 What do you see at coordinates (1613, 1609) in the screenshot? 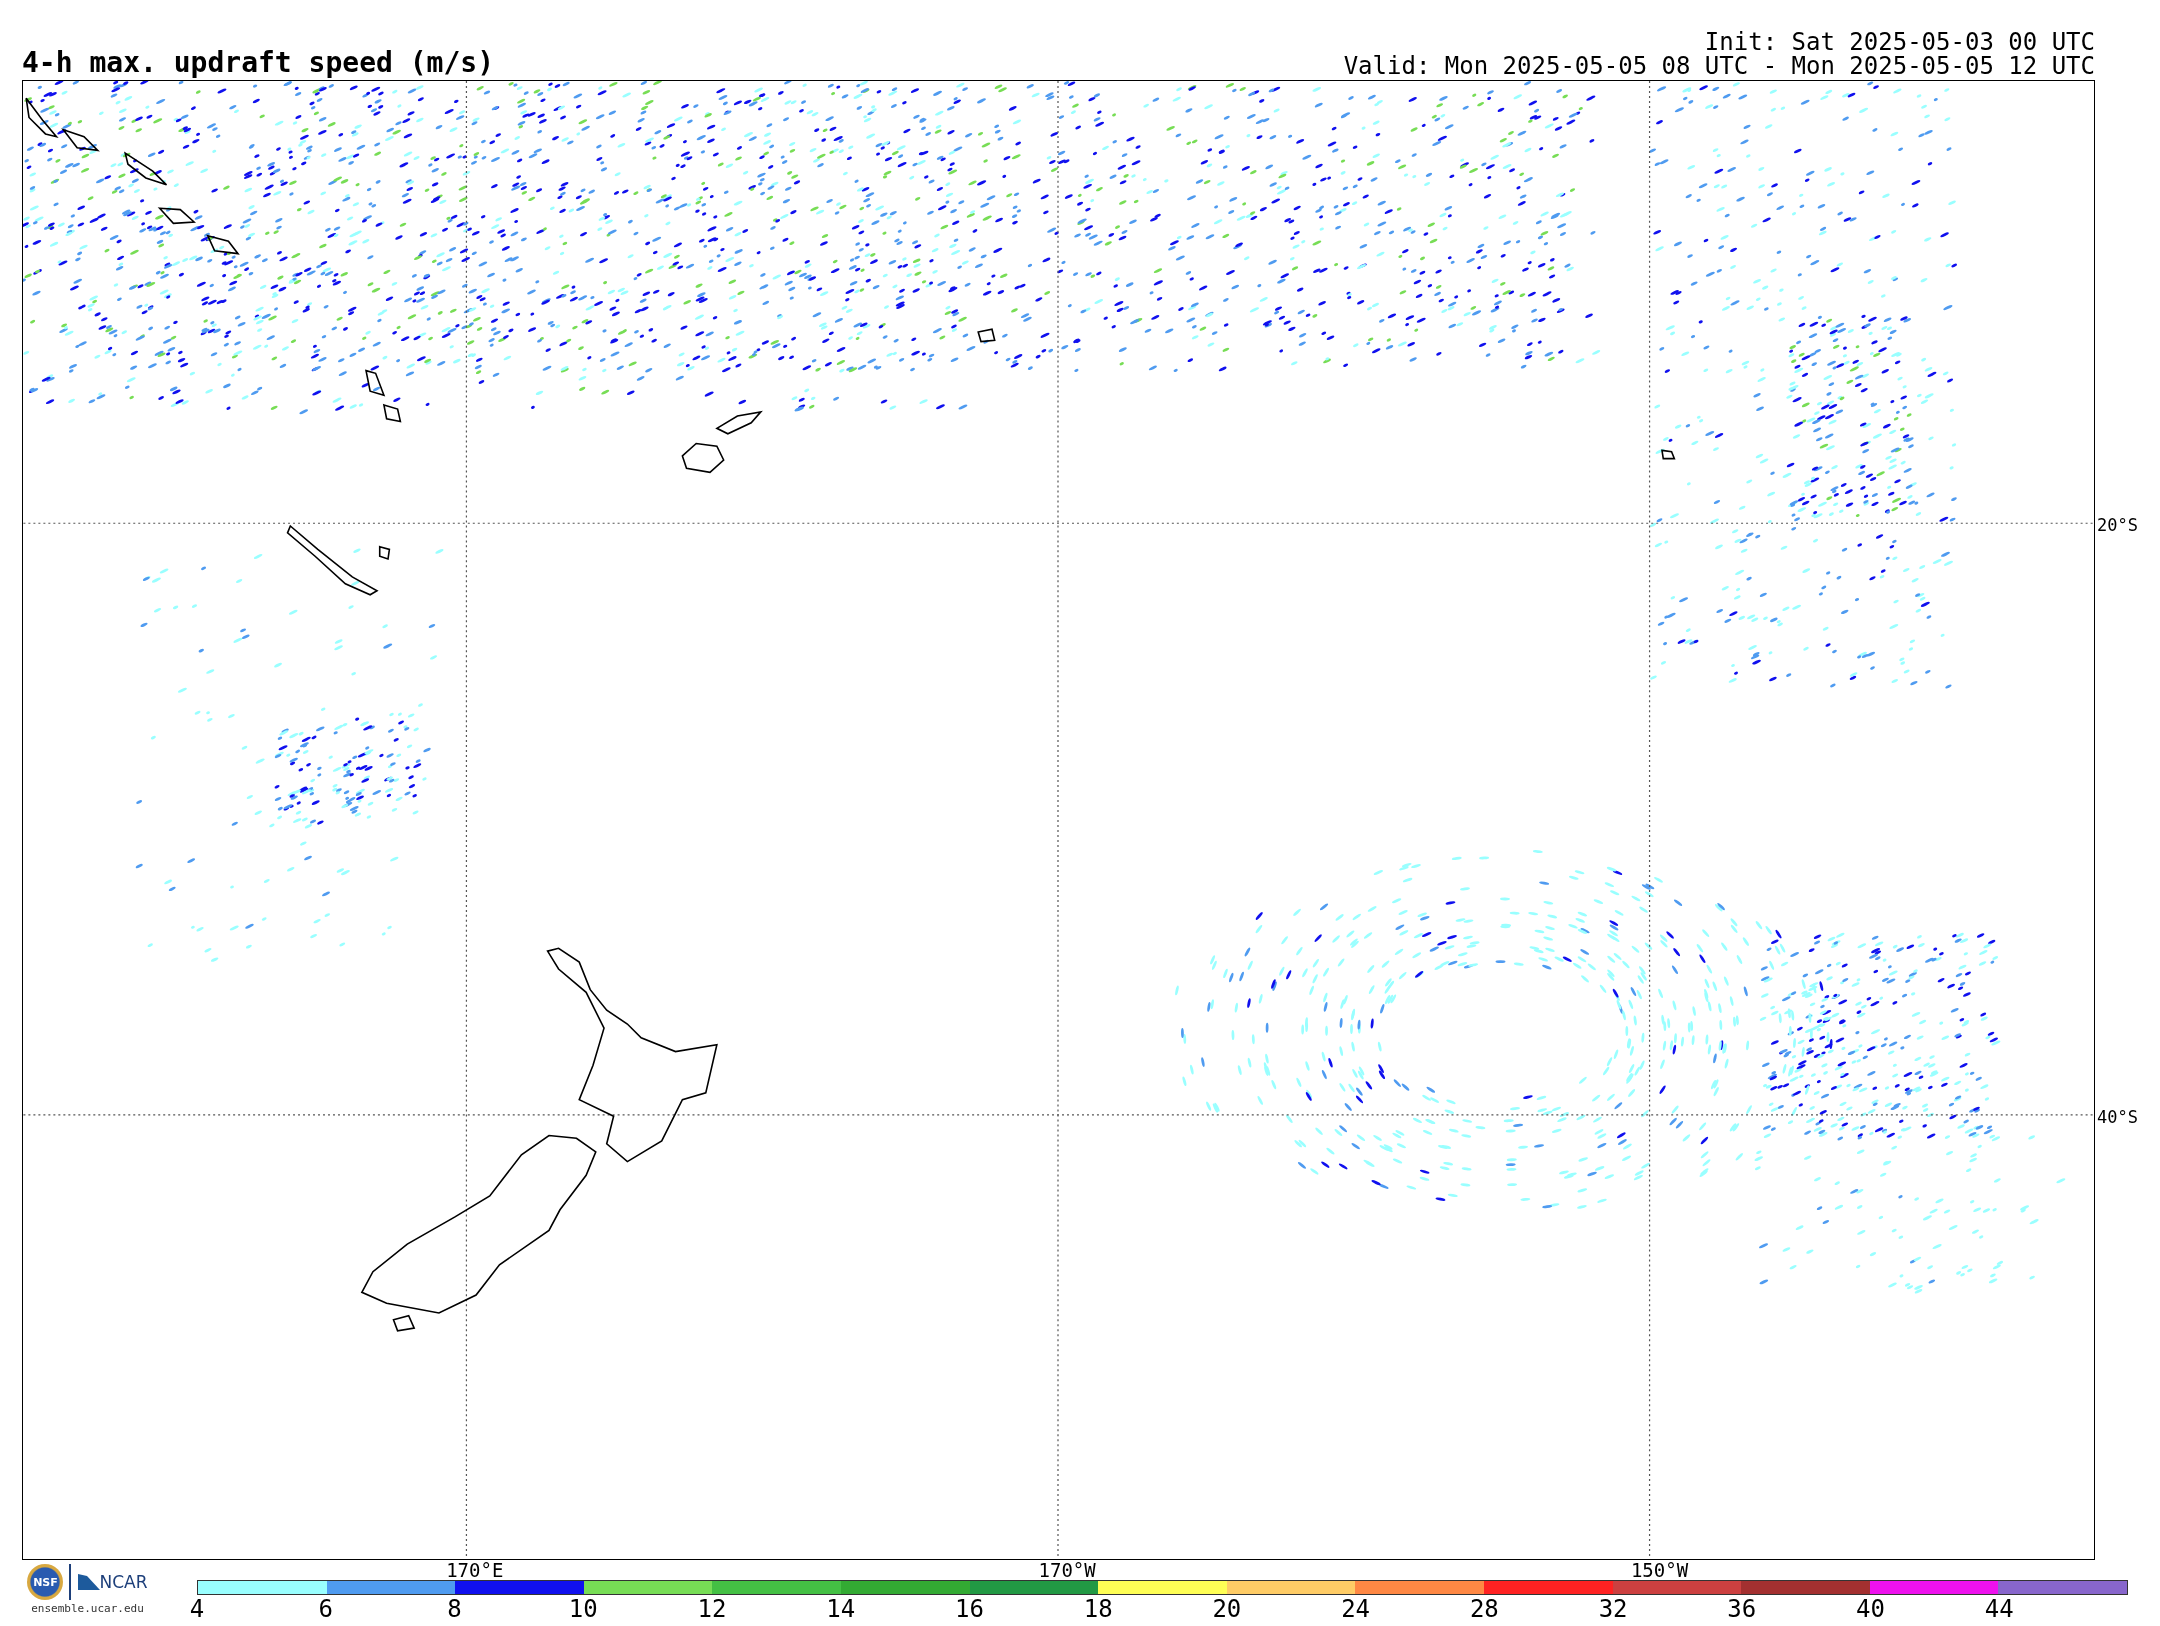
I see `tick-label: 32` at bounding box center [1613, 1609].